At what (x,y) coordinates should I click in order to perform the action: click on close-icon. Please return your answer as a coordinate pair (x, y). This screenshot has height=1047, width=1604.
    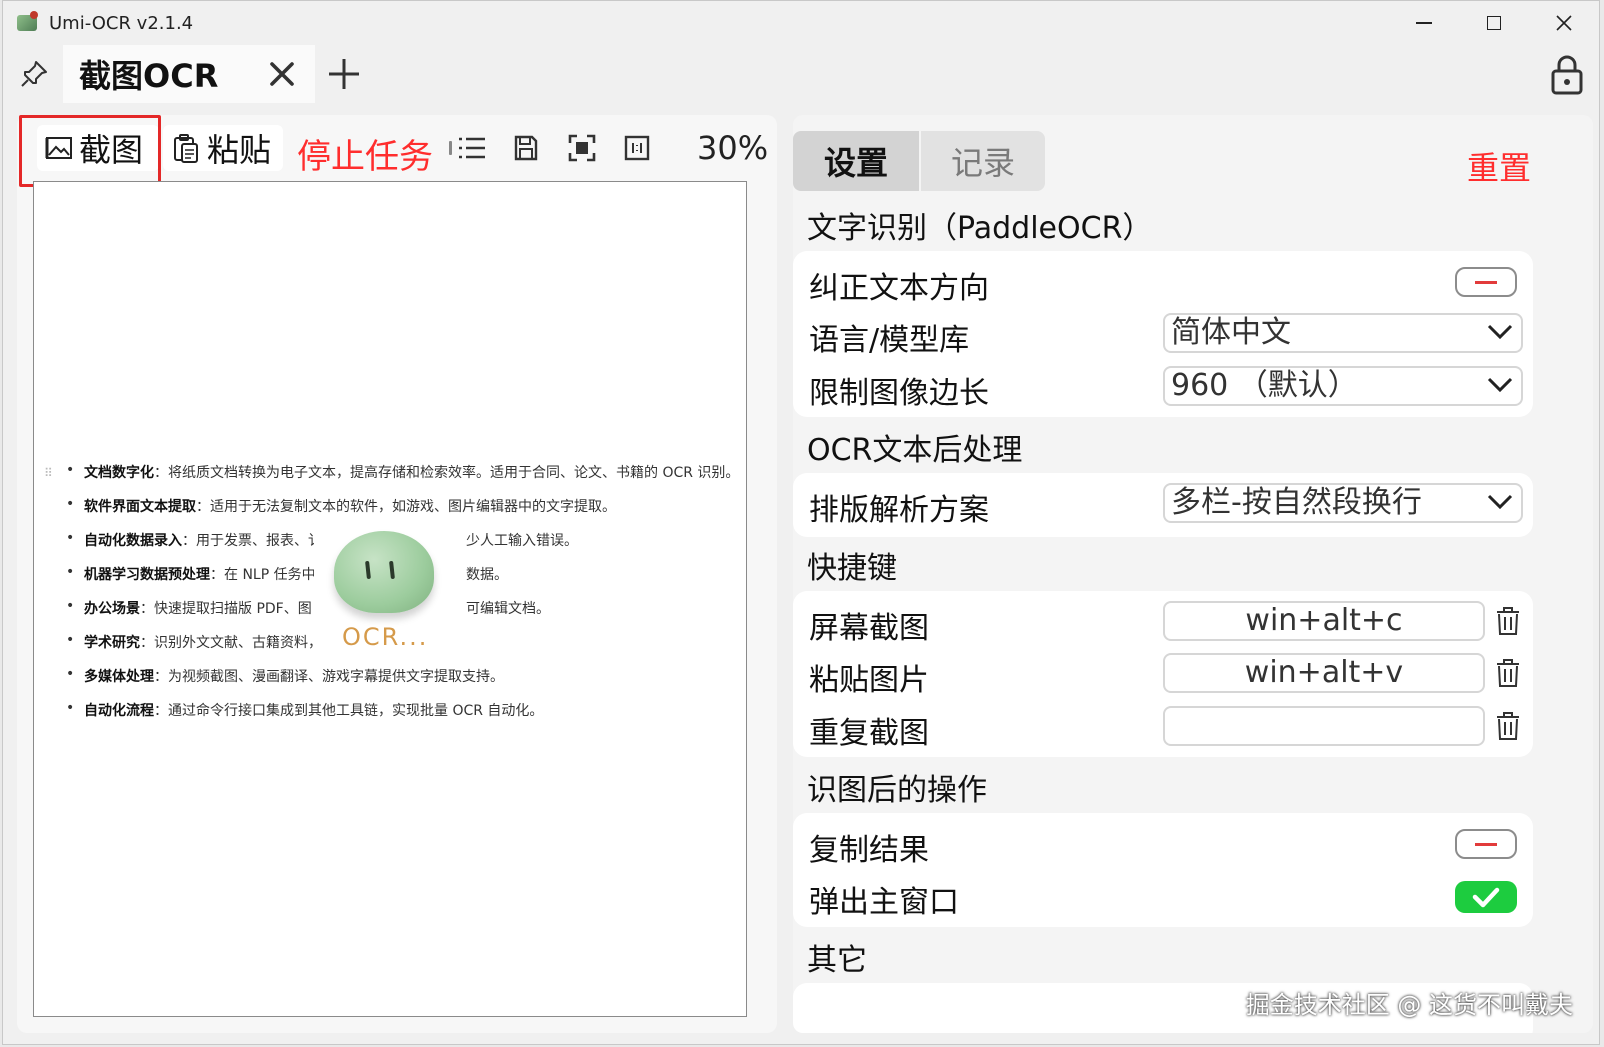
    Looking at the image, I should click on (1564, 23).